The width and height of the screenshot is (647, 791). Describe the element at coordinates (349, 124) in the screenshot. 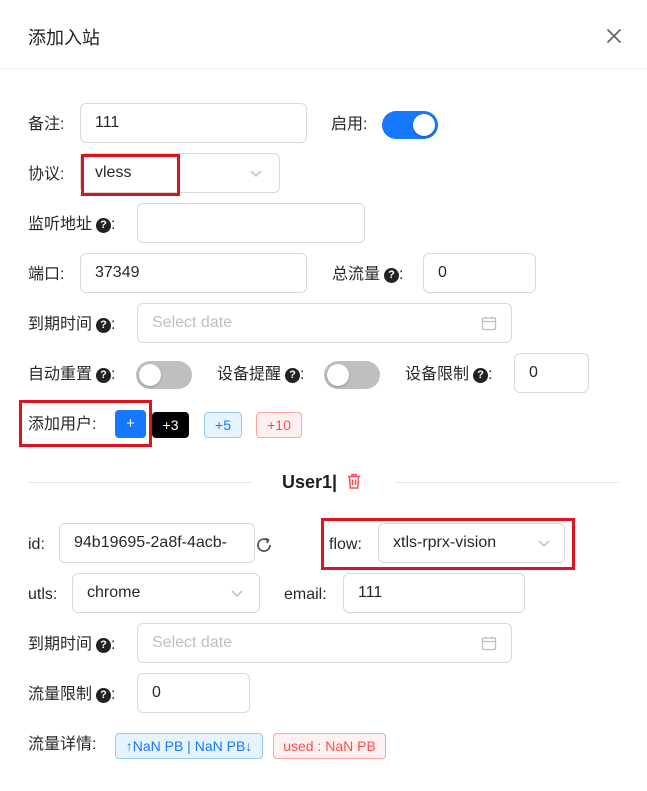

I see `enable-label: 启用:` at that location.